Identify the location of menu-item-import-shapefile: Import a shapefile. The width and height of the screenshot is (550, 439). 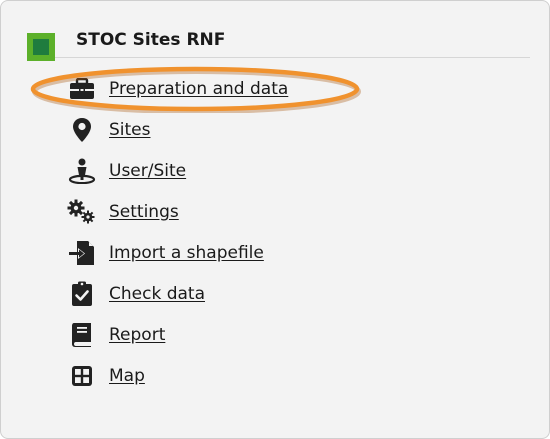
(165, 253).